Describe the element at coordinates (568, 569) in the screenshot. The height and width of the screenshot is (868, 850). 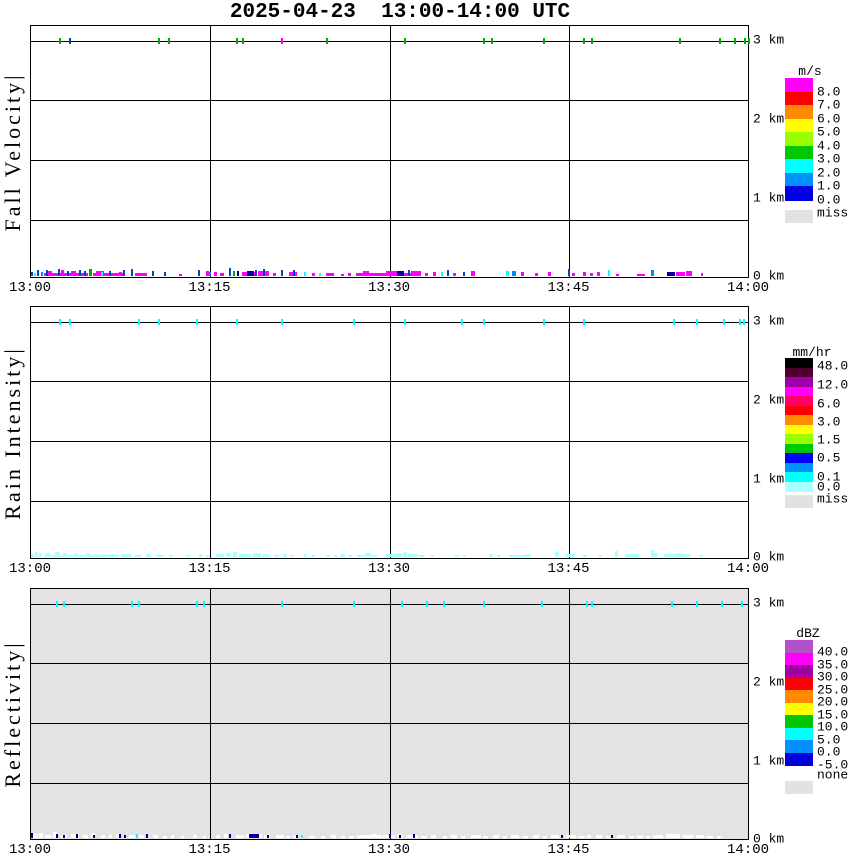
I see `time-tick-label: 13:45` at that location.